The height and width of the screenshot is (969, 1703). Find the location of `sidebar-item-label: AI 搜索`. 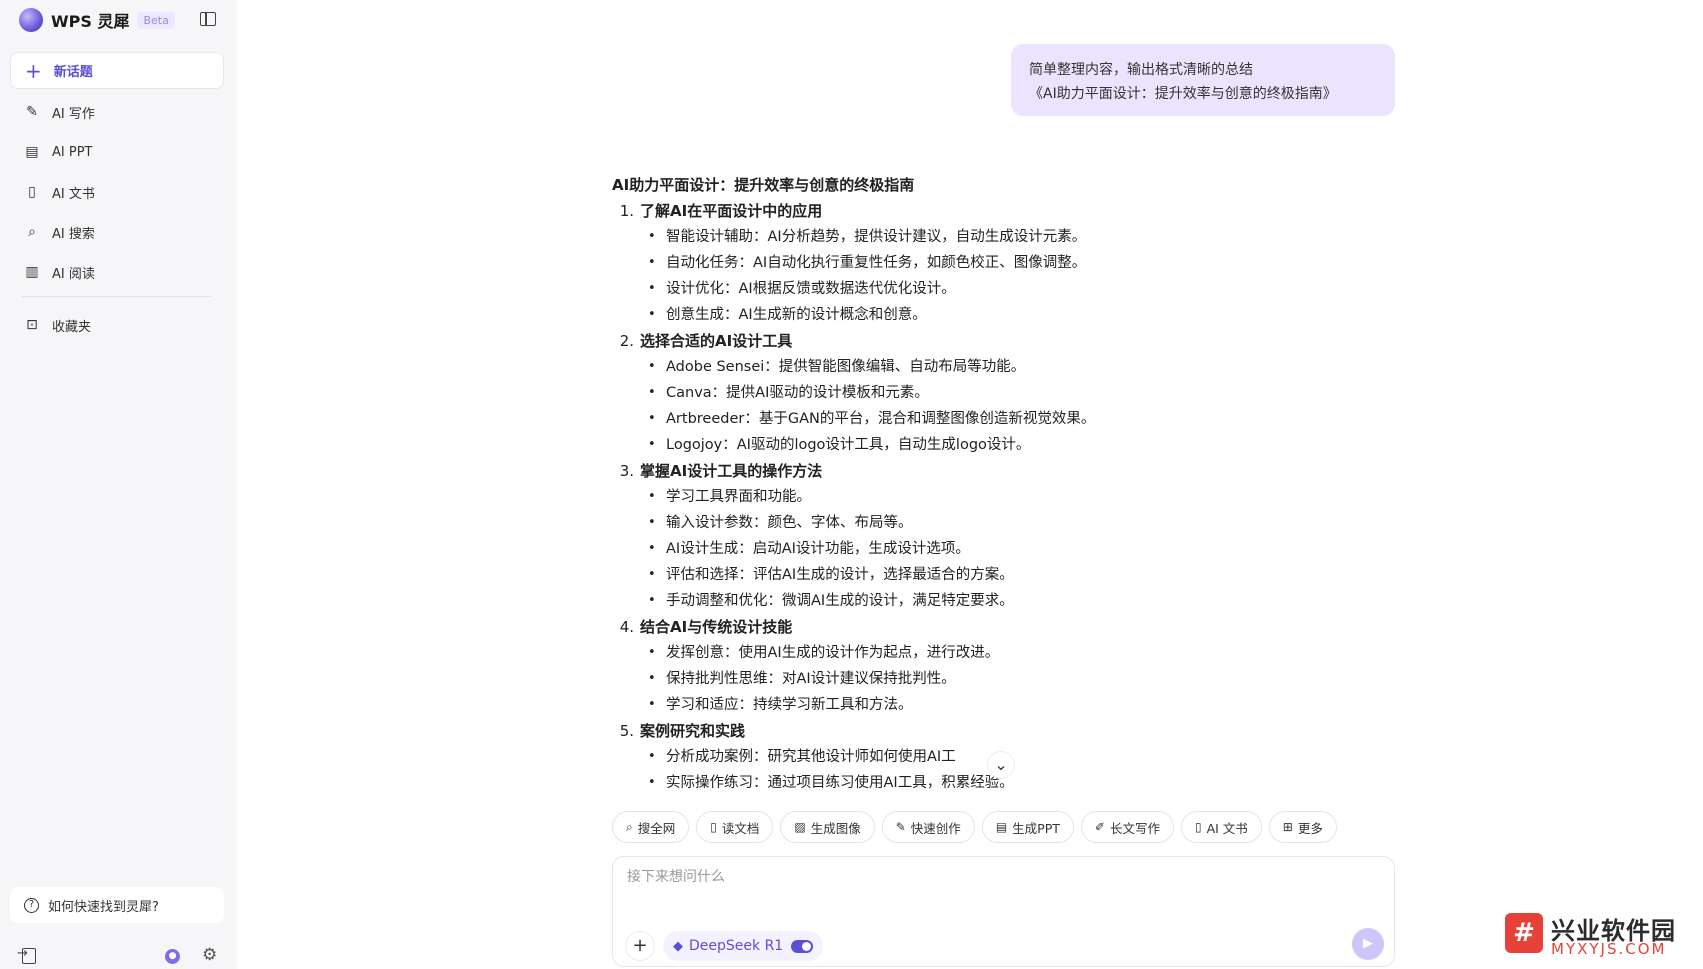

sidebar-item-label: AI 搜索 is located at coordinates (73, 234).